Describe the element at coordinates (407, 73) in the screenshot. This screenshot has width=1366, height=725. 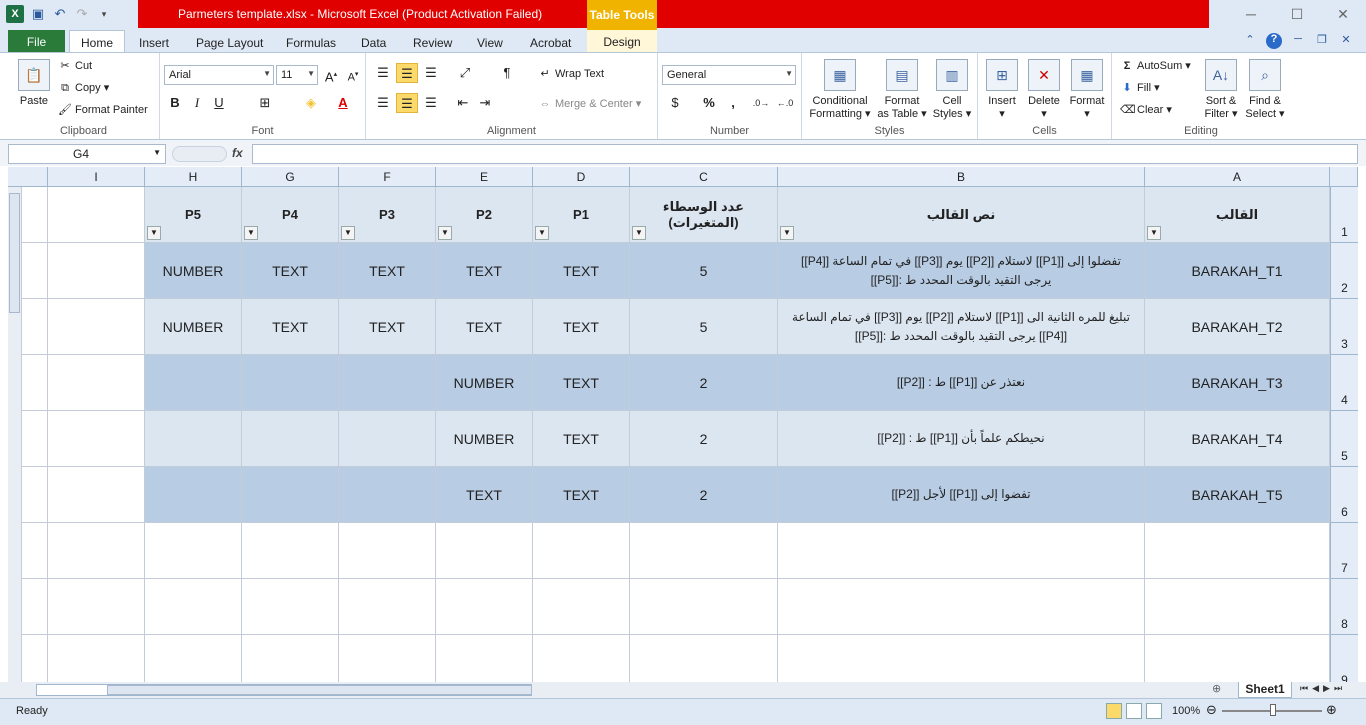
I see `align-middle-icon: ☰` at that location.